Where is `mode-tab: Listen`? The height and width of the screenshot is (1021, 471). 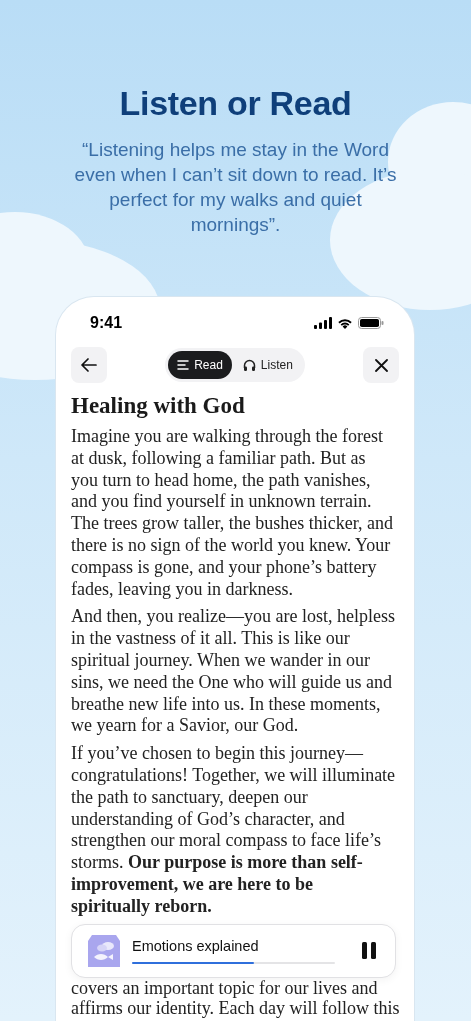 mode-tab: Listen is located at coordinates (267, 365).